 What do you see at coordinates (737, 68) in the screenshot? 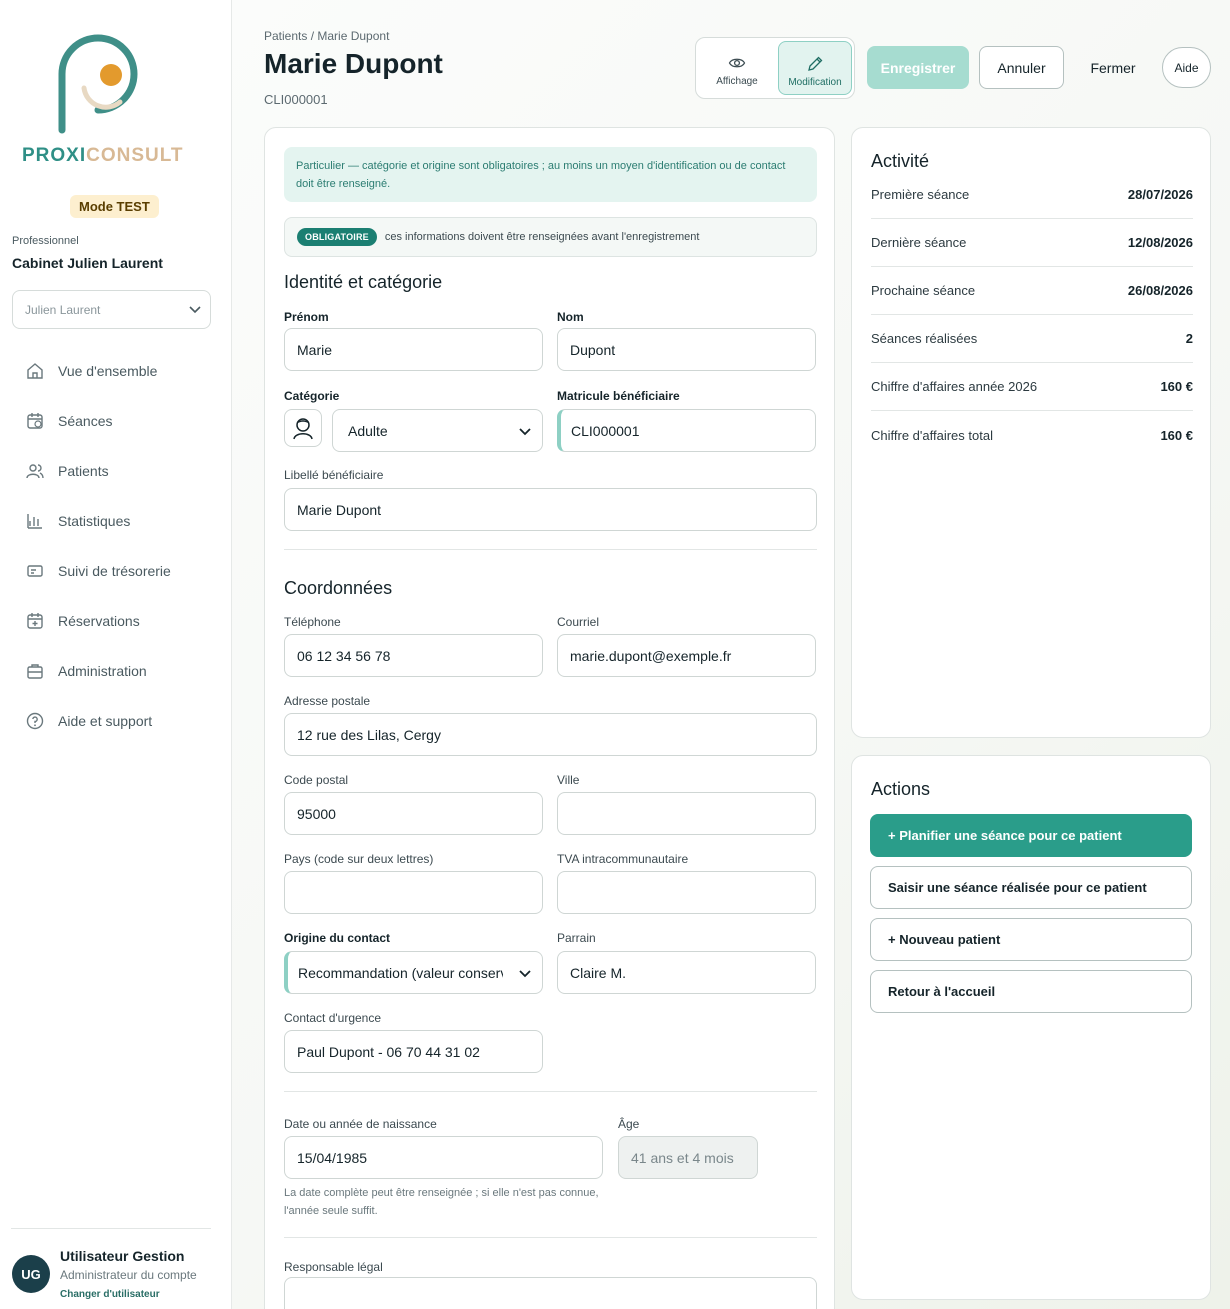
I see `view-mode-button: Affichage` at bounding box center [737, 68].